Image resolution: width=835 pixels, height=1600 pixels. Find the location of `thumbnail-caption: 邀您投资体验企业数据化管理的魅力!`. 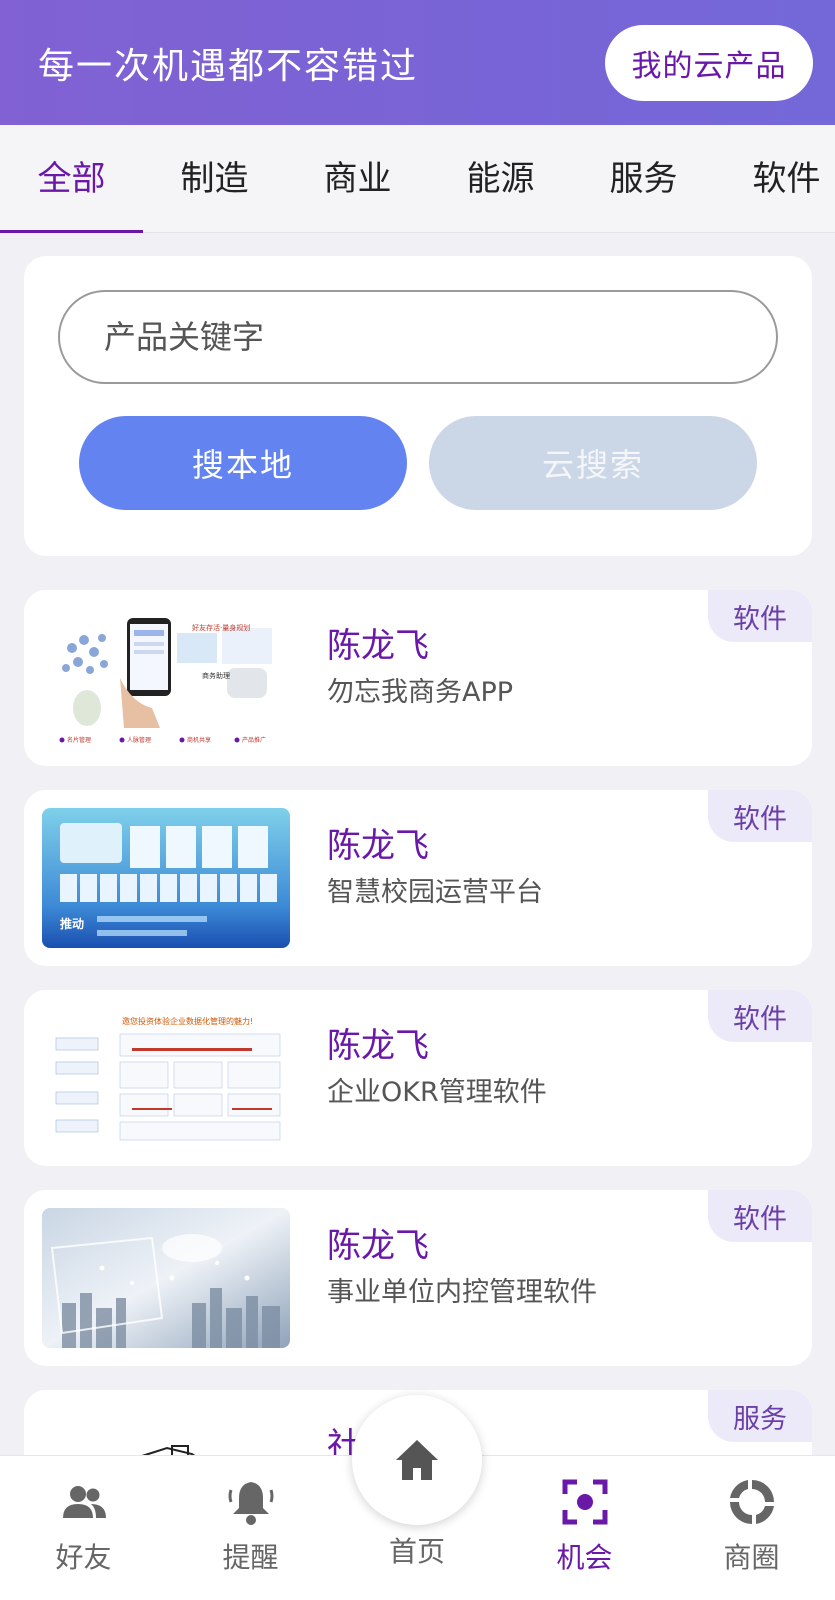

thumbnail-caption: 邀您投资体验企业数据化管理的魅力! is located at coordinates (187, 1021).